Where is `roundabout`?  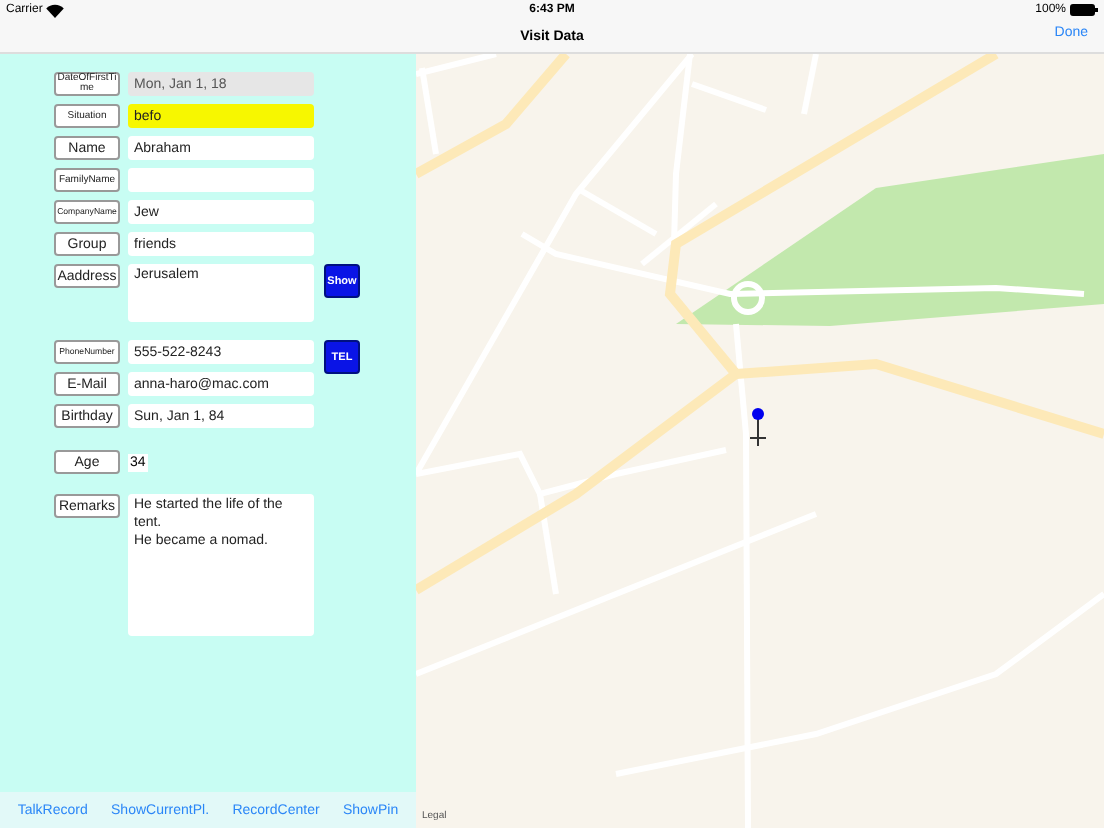
roundabout is located at coordinates (748, 298).